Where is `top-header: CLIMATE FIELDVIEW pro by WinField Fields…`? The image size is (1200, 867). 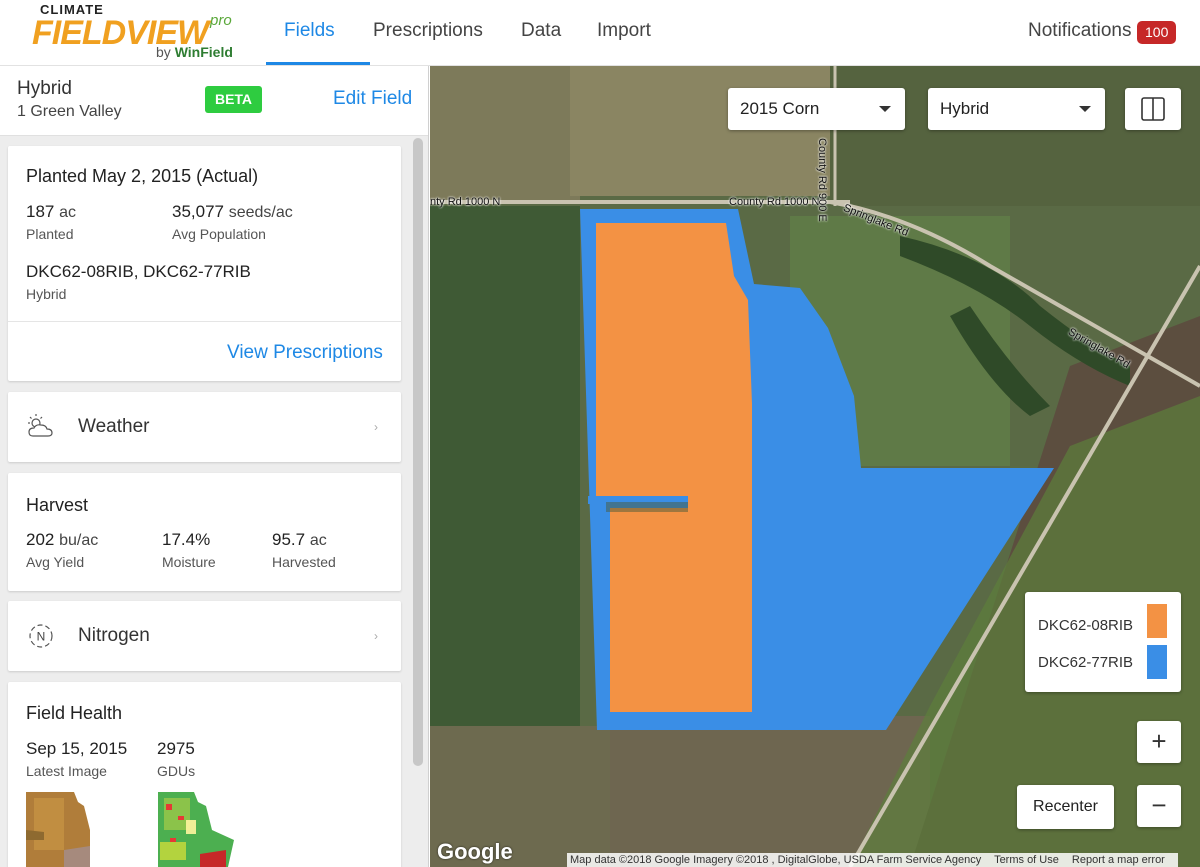
top-header: CLIMATE FIELDVIEW pro by WinField Fields… is located at coordinates (600, 33).